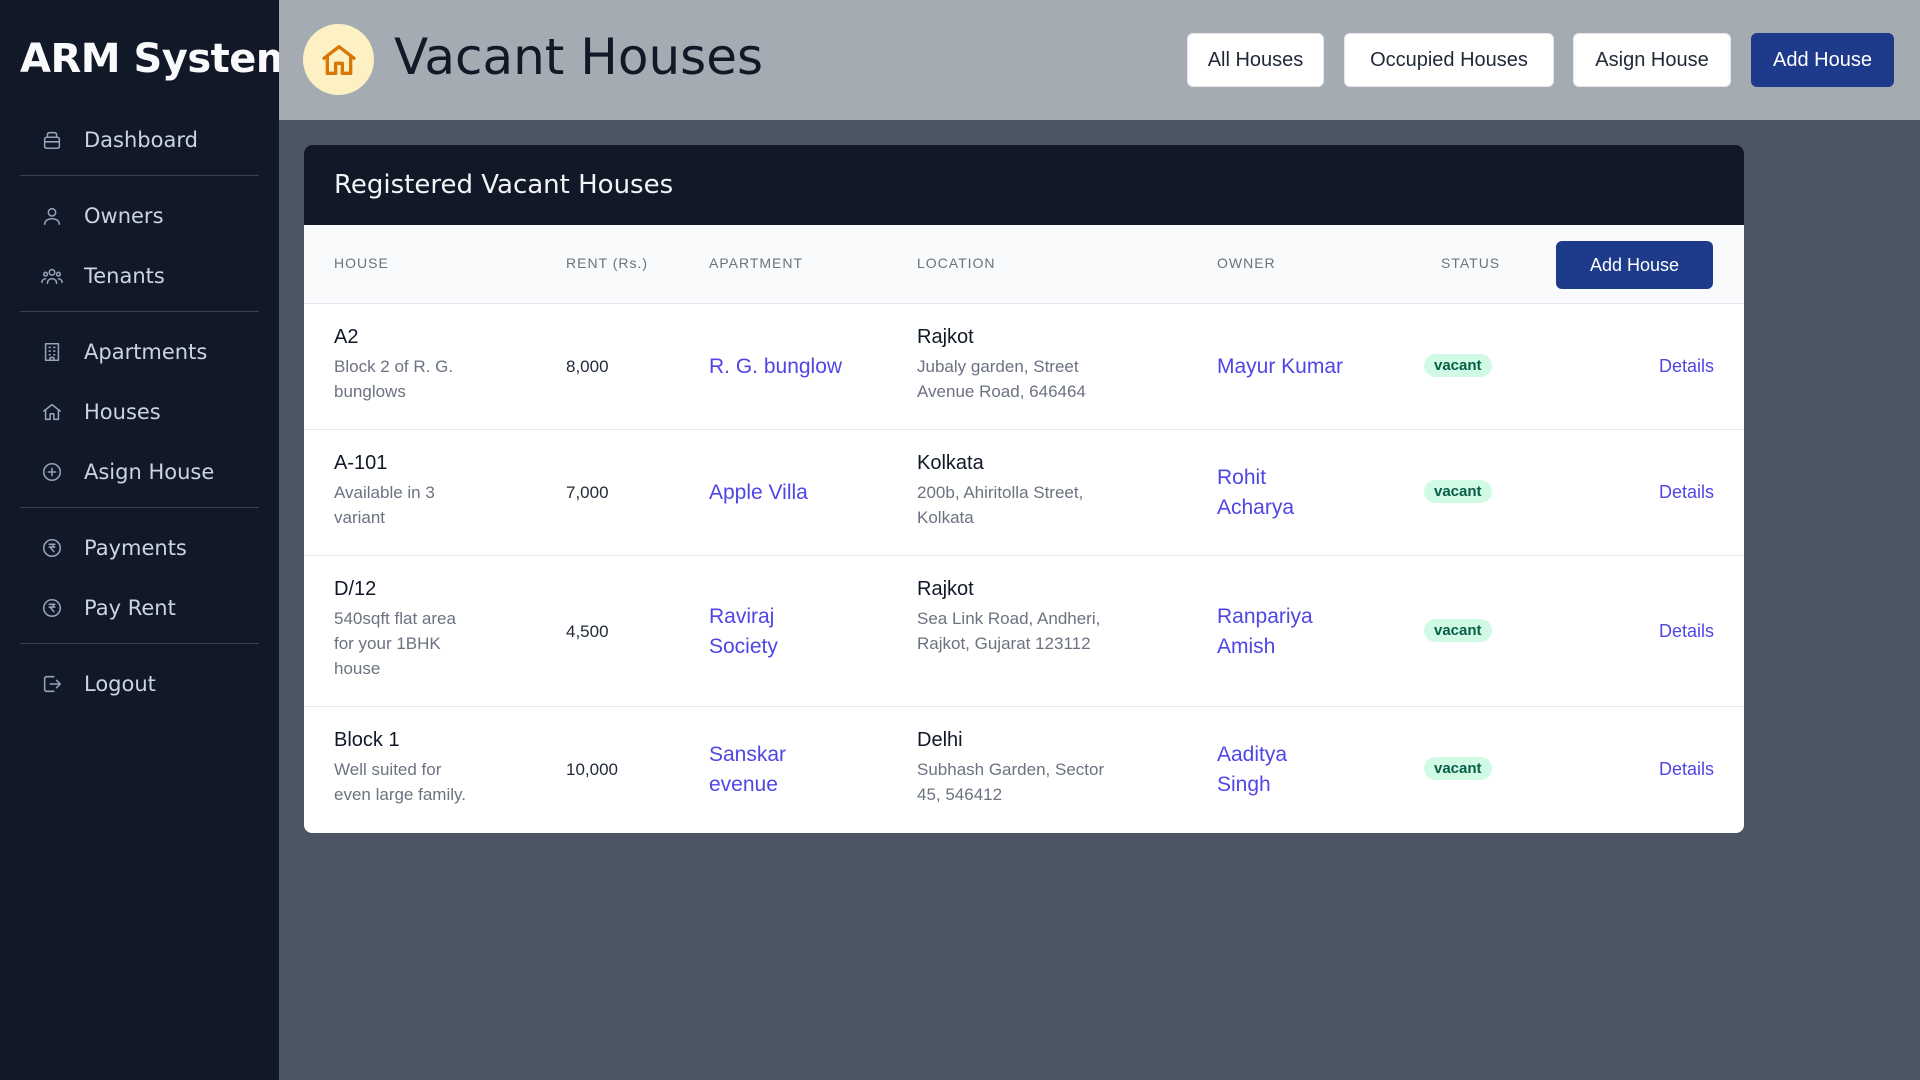  Describe the element at coordinates (139, 352) in the screenshot. I see `sidebar-item-apartments: Apartments` at that location.